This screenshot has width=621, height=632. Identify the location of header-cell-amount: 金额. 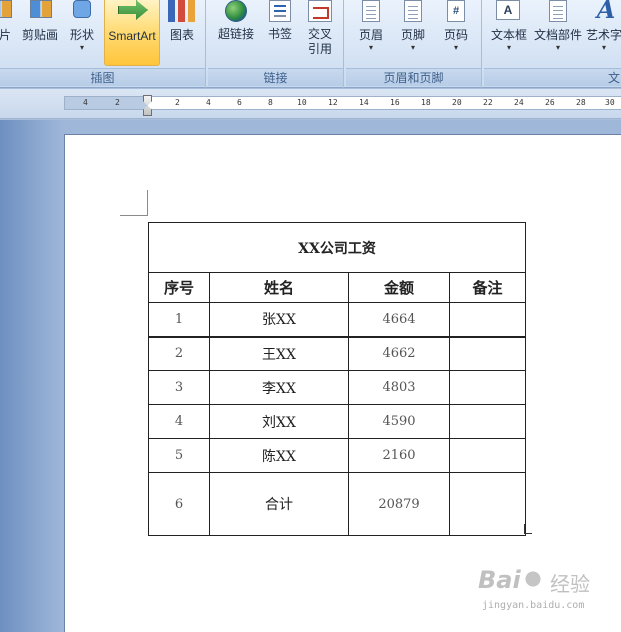
(399, 287).